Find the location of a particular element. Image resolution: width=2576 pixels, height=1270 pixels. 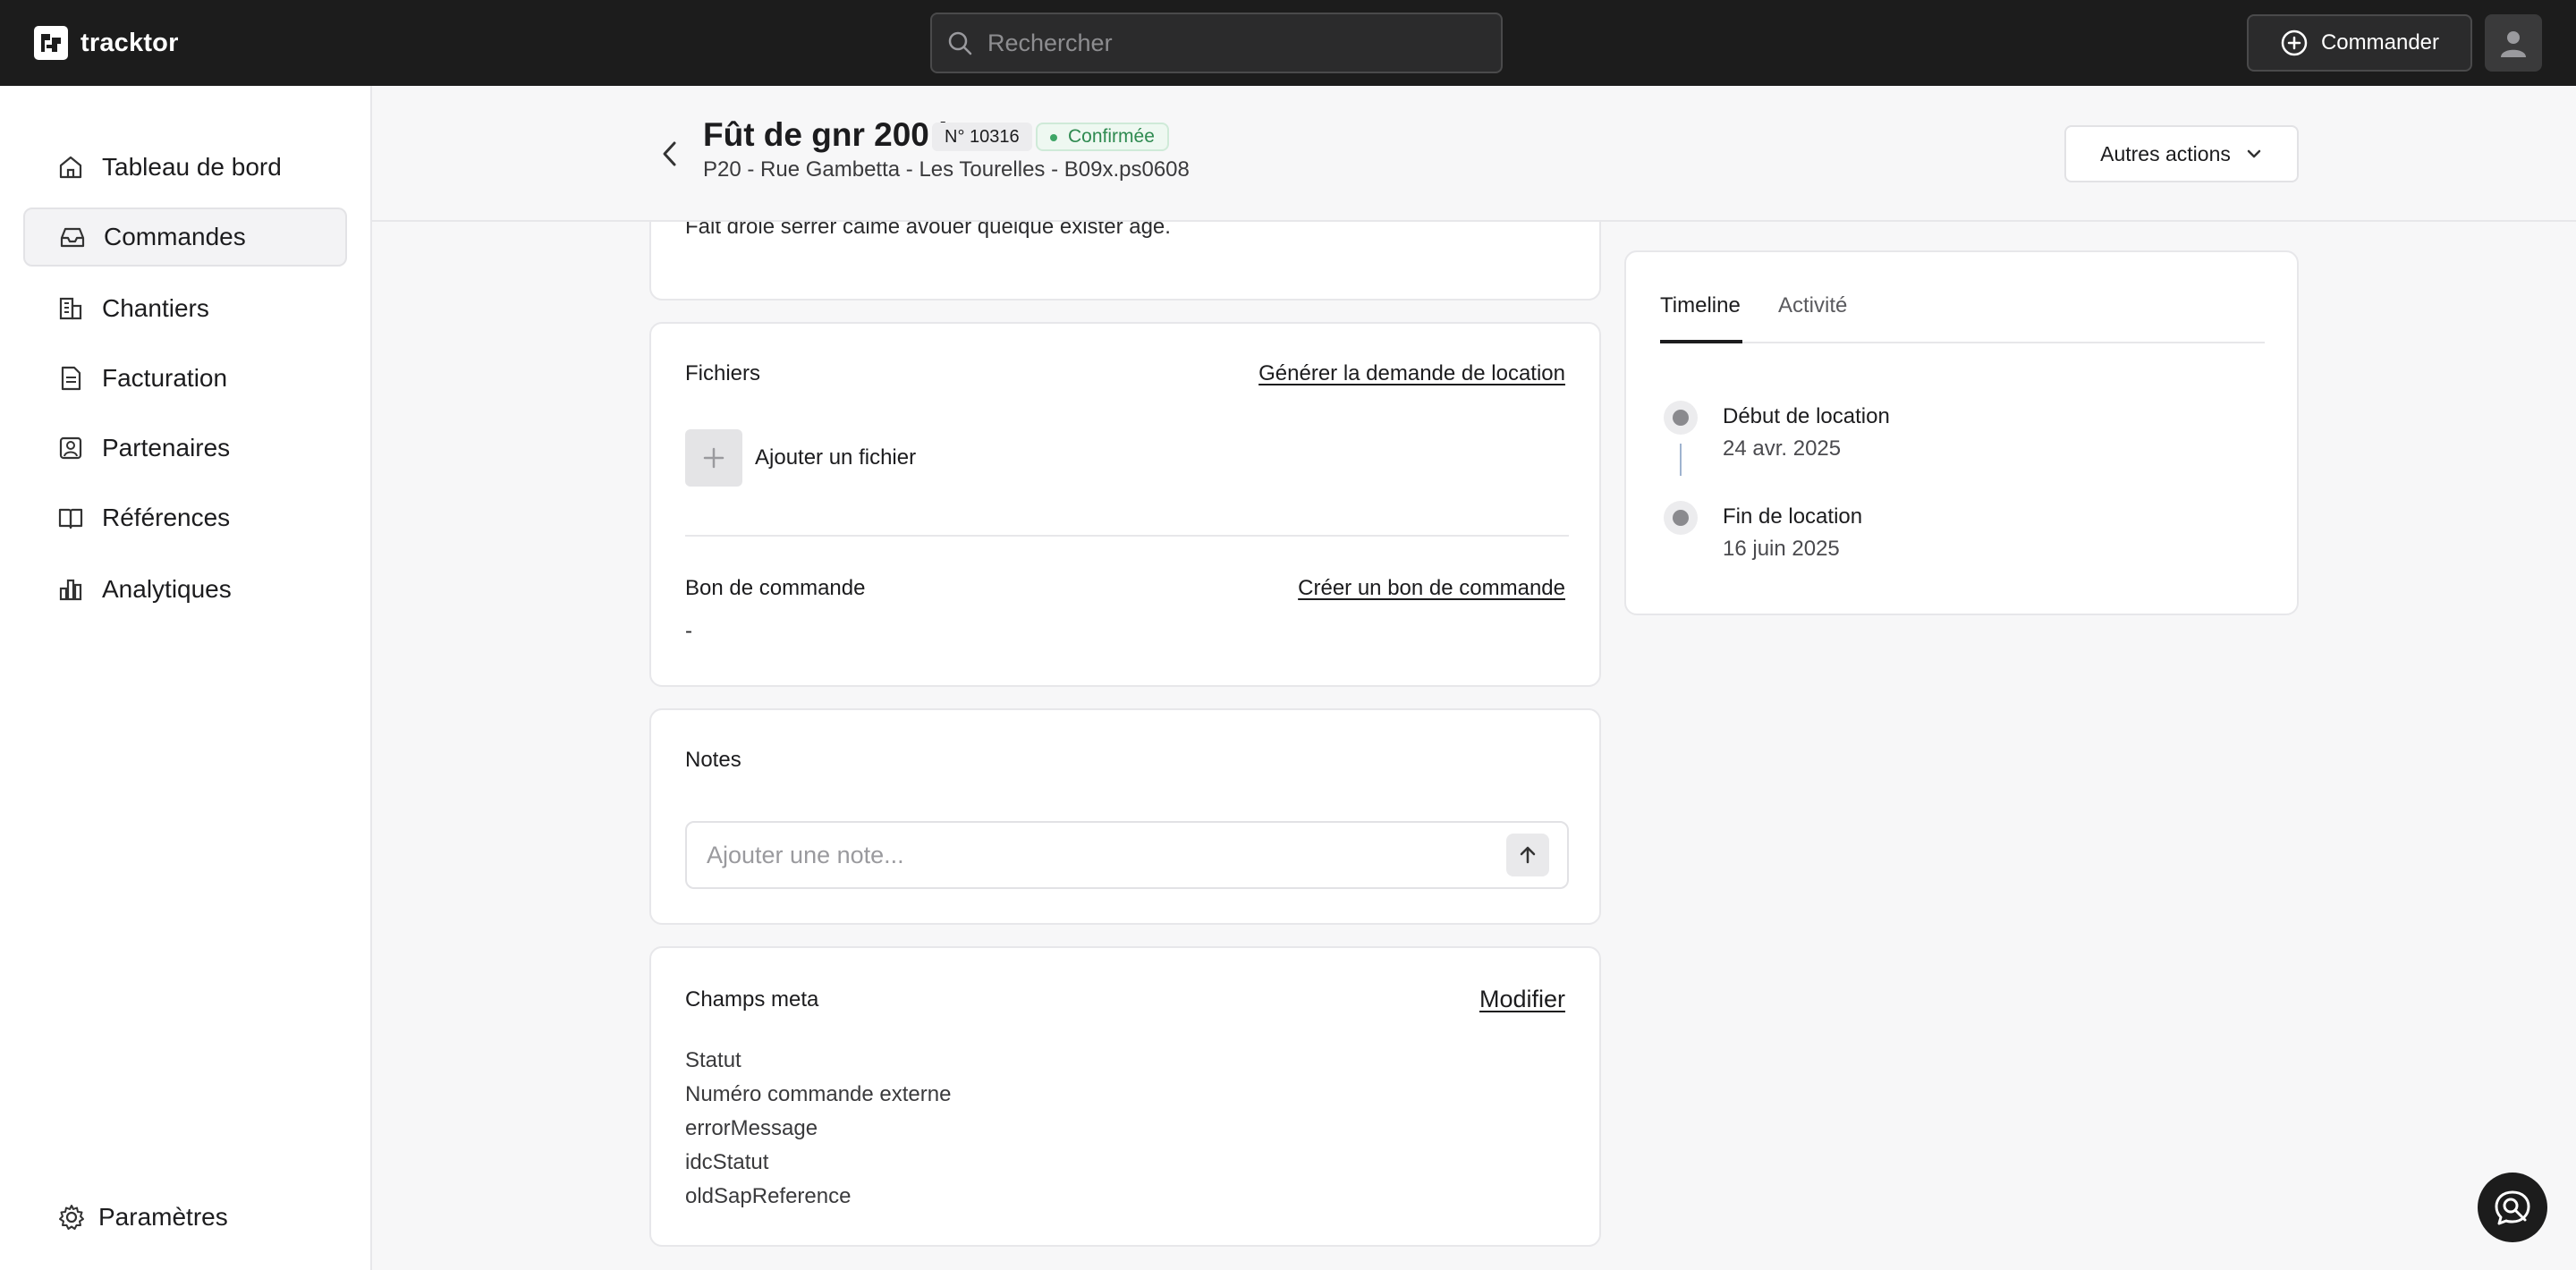

meta-field: errorMessage is located at coordinates (751, 1128).